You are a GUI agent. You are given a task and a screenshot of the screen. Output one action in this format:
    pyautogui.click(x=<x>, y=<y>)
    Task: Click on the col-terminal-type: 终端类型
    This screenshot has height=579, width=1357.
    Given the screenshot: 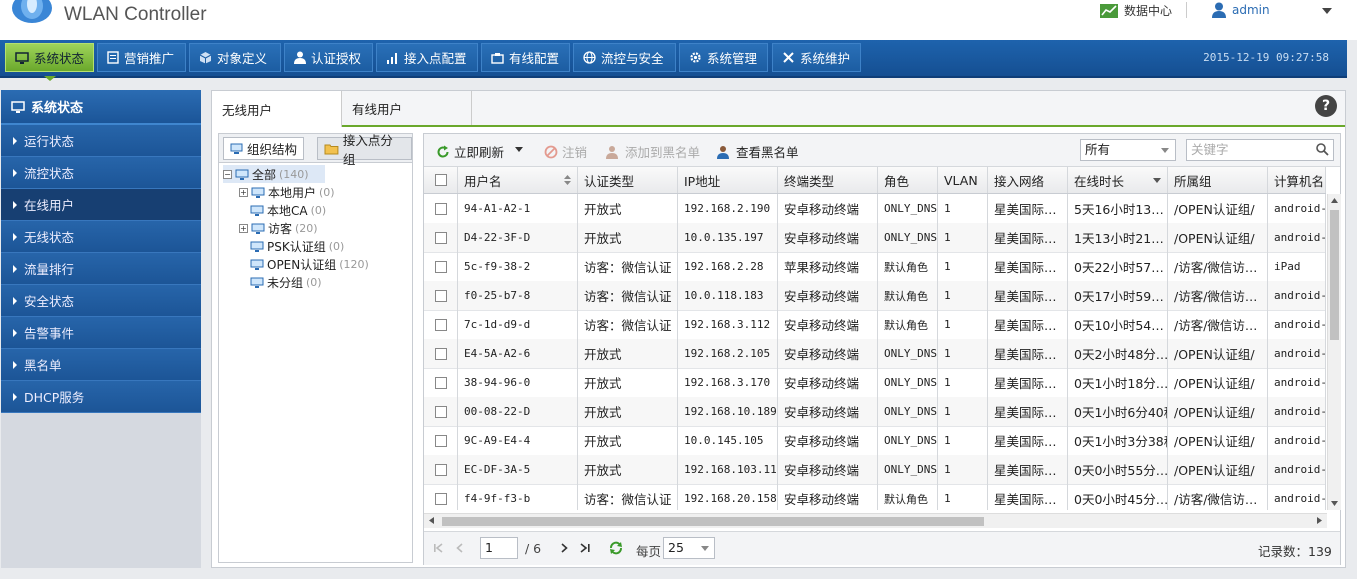 What is the action you would take?
    pyautogui.click(x=828, y=180)
    